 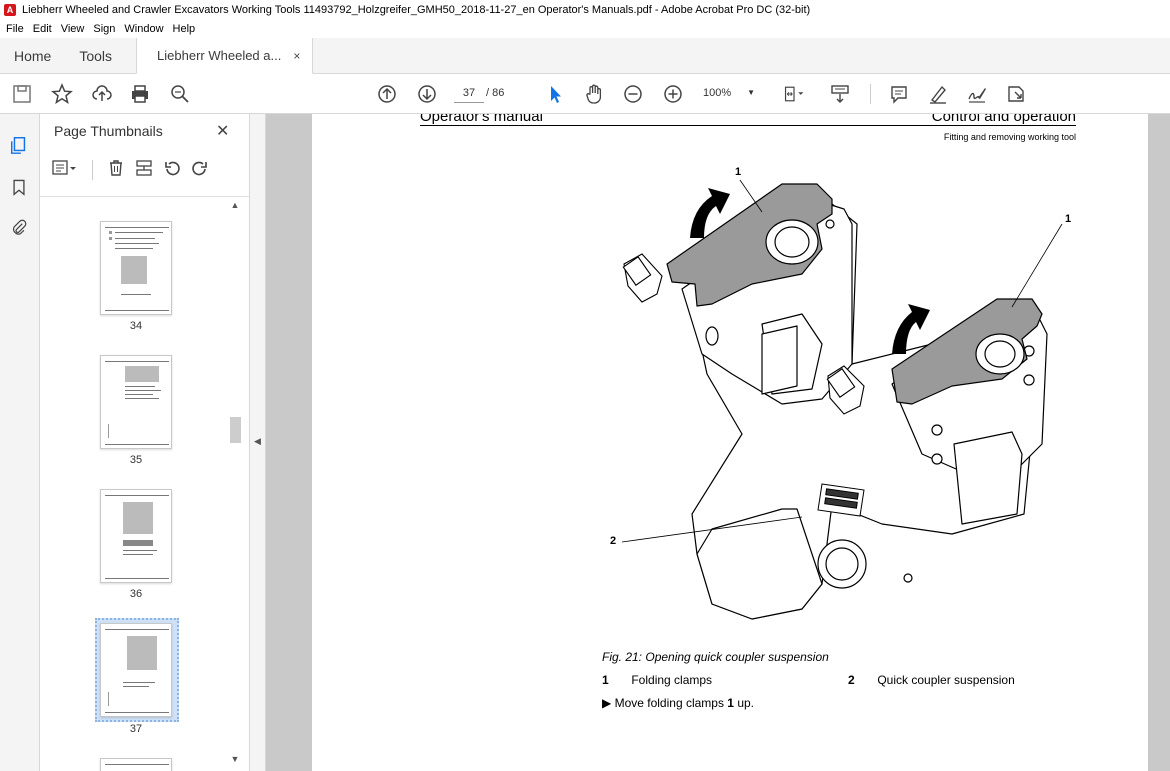 I want to click on thumbnails-scrollbar: ▲ ▼, so click(x=235, y=483).